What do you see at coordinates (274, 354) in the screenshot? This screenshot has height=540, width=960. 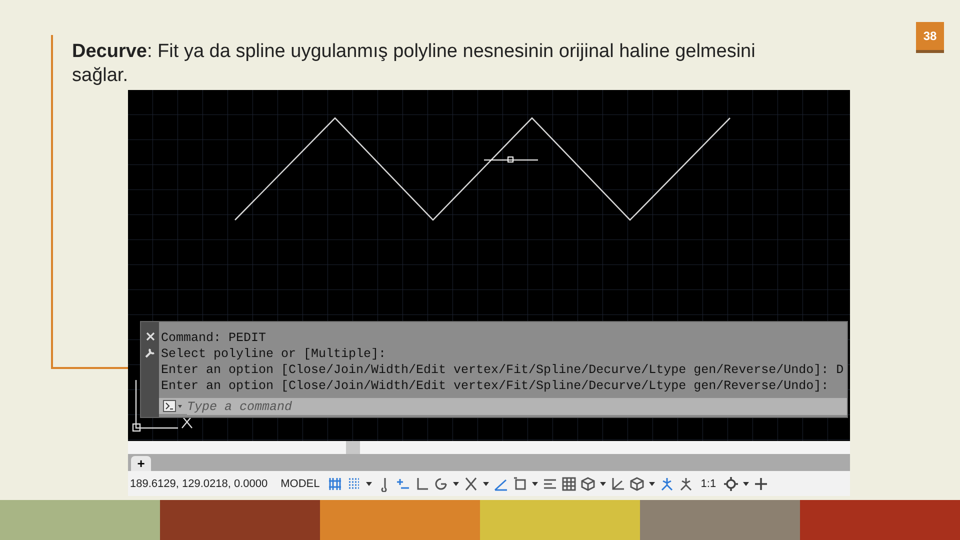 I see `command-history-line: Select polyline or [Multiple]:` at bounding box center [274, 354].